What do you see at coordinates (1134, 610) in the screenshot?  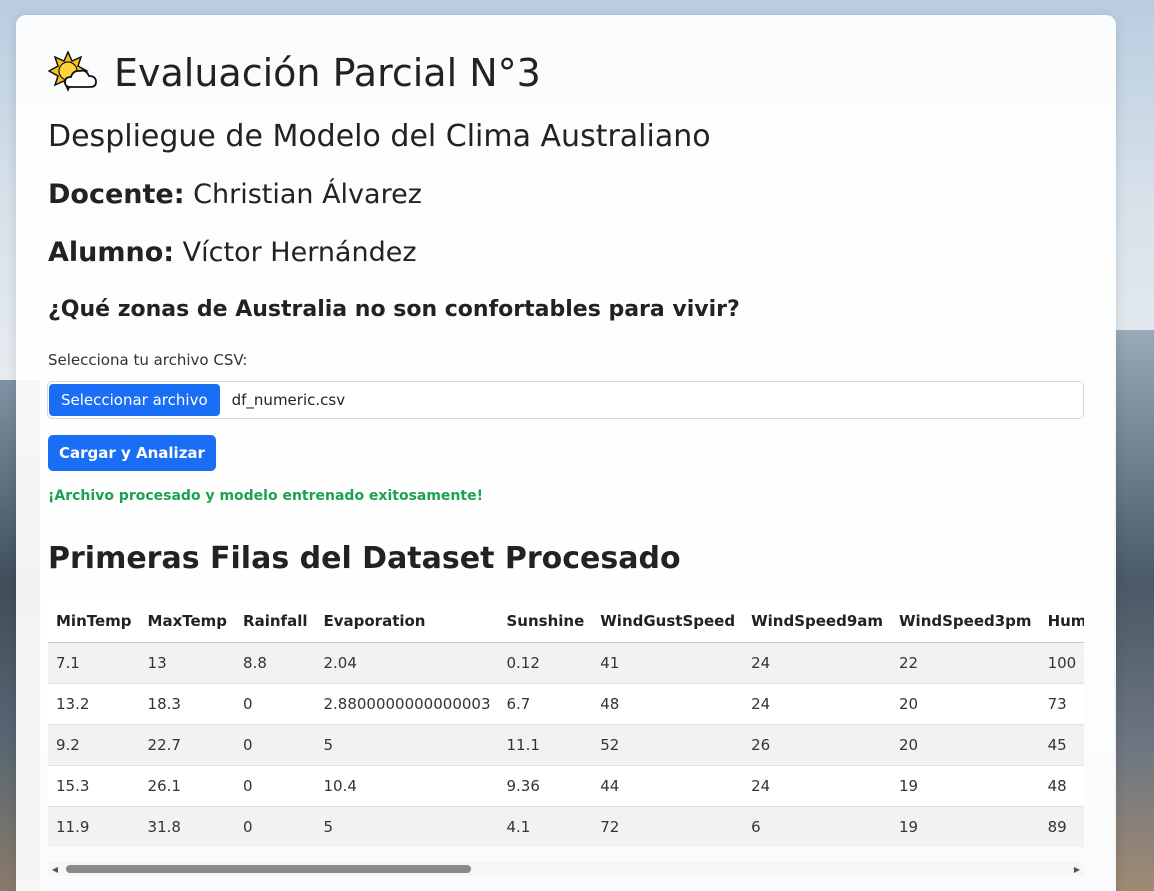 I see `background-mountain-right` at bounding box center [1134, 610].